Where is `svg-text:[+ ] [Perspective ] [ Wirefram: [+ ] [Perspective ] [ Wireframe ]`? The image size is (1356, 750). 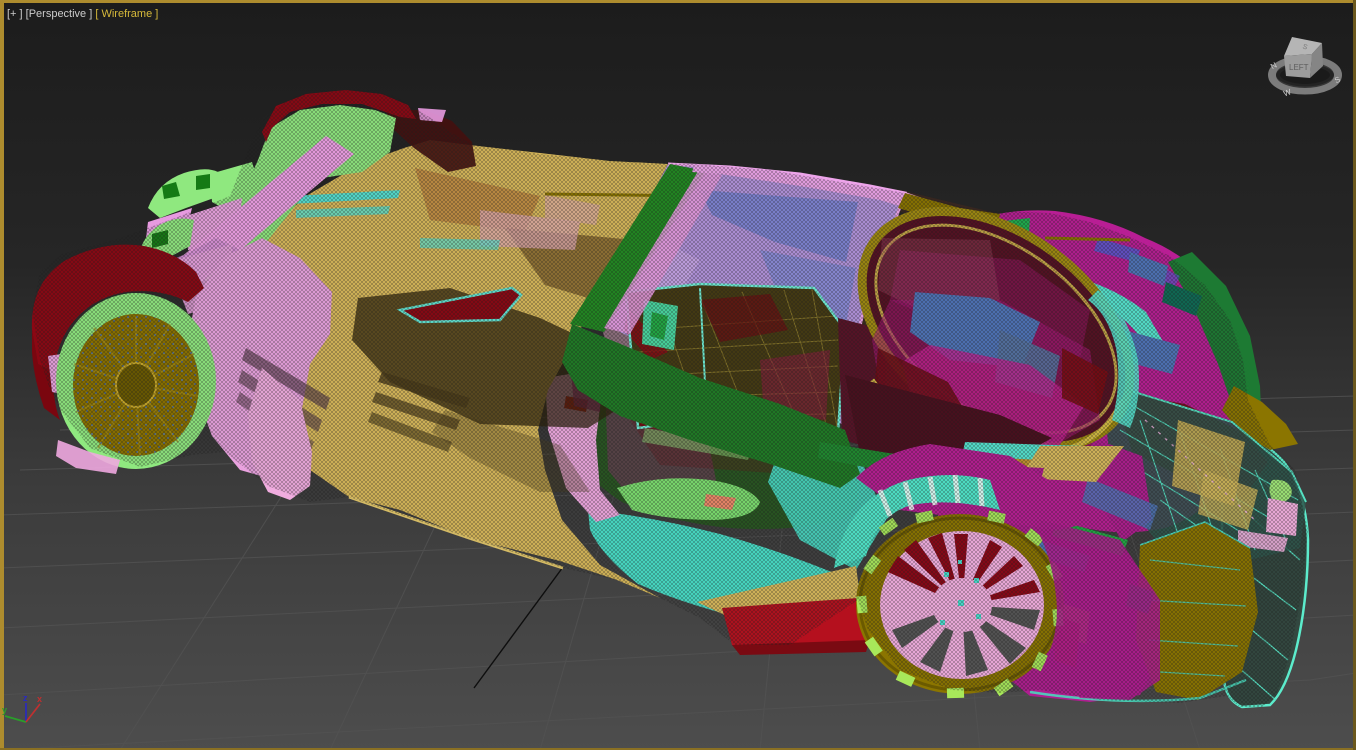 svg-text:[+ ] [Perspective ] [ Wirefram: [+ ] [Perspective ] [ Wireframe ] is located at coordinates (82, 14).